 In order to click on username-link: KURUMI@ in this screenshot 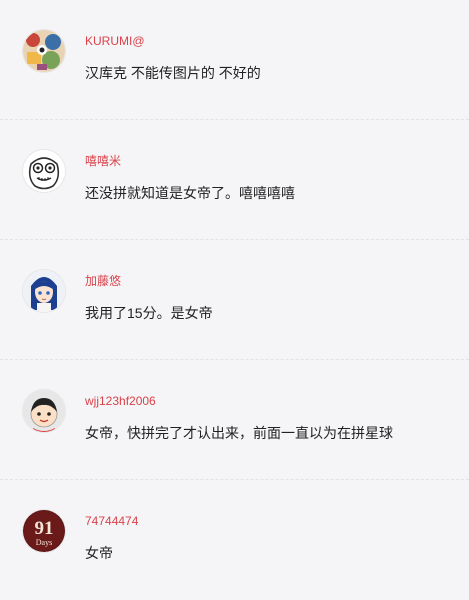, I will do `click(115, 41)`.